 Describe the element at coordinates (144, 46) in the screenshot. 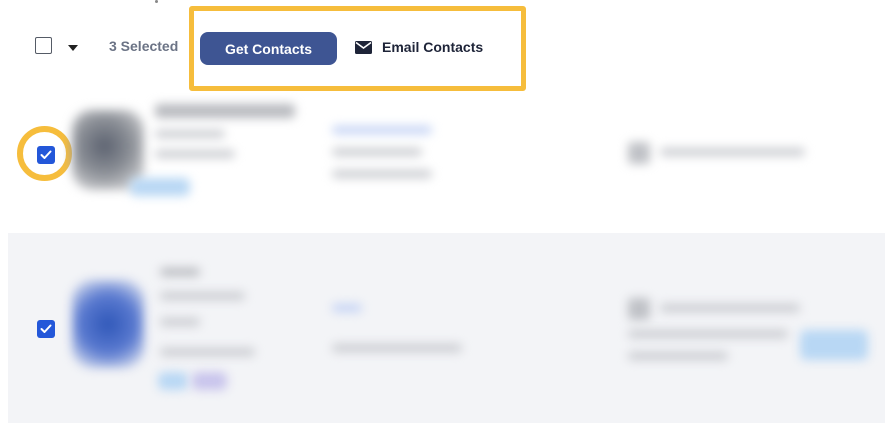

I see `selected-count-label: 3 Selected` at that location.